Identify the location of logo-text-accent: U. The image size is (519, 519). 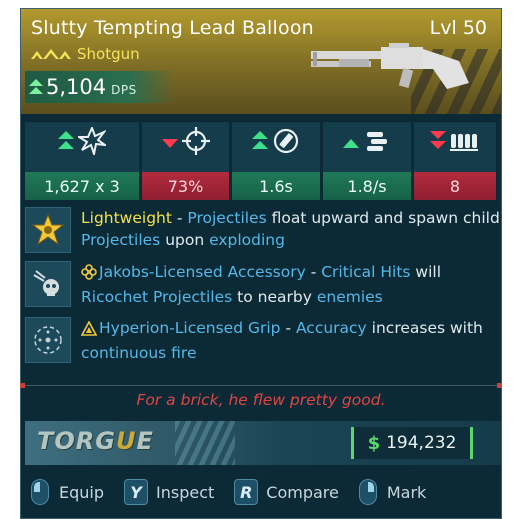
(126, 441).